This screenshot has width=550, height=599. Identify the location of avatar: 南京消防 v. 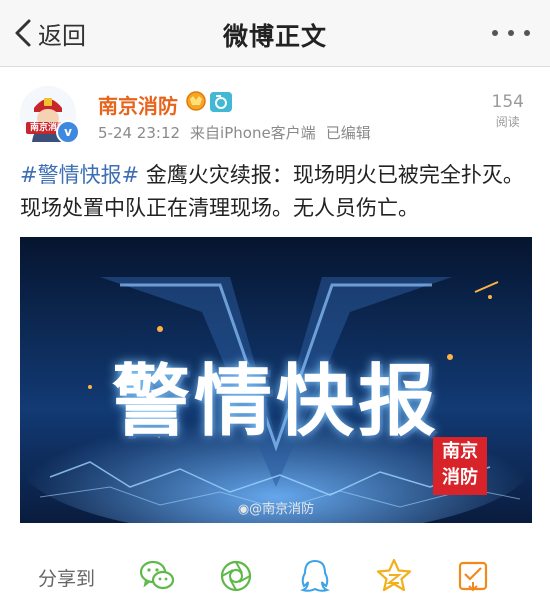
(50, 115).